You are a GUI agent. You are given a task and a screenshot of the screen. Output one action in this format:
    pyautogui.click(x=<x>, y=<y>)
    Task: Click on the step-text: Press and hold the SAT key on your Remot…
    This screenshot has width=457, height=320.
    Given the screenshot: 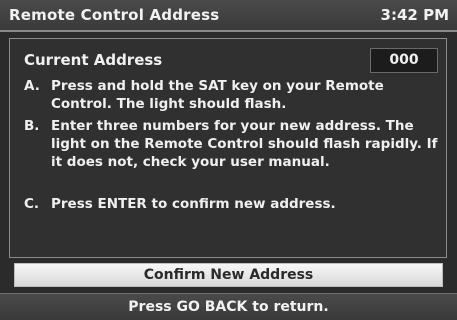 What is the action you would take?
    pyautogui.click(x=217, y=95)
    